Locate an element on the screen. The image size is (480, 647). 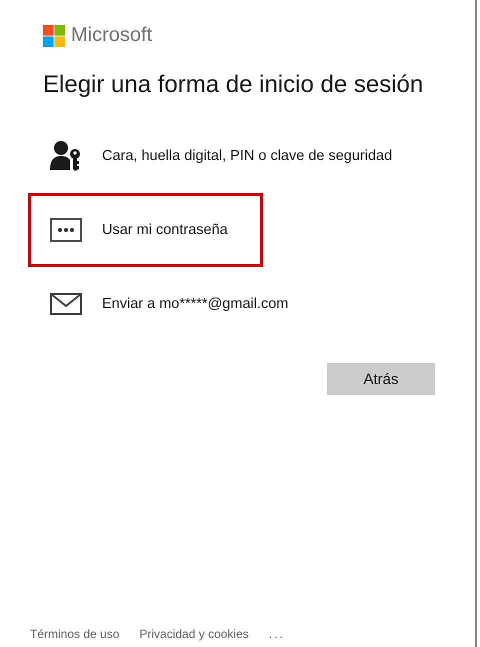
brand-name: Microsoft is located at coordinates (111, 35).